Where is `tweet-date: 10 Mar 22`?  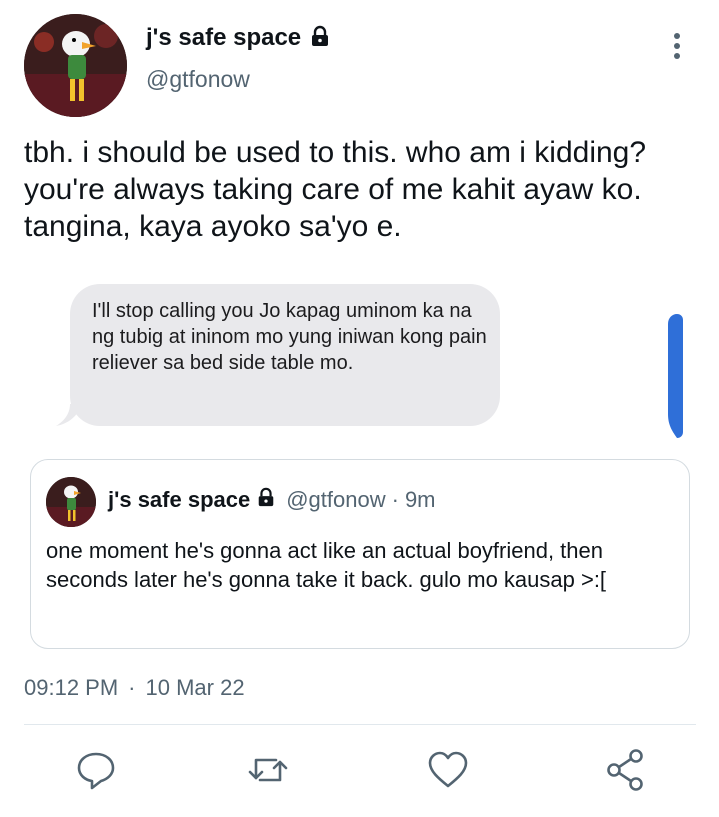
tweet-date: 10 Mar 22 is located at coordinates (195, 688).